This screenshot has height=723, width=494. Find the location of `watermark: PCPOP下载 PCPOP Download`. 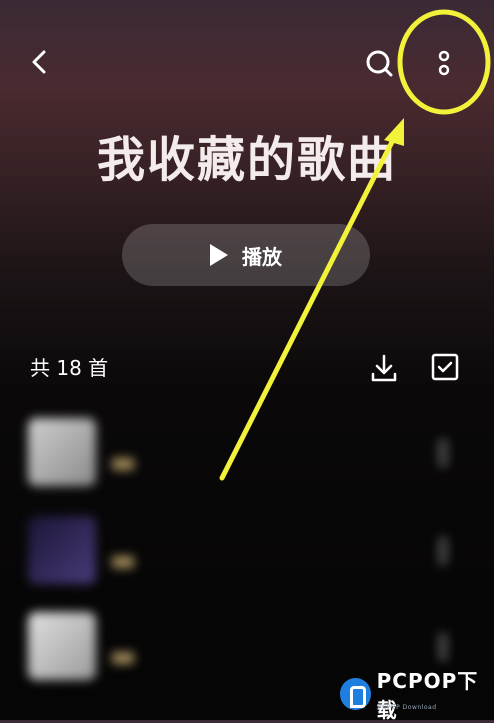

watermark: PCPOP下载 PCPOP Download is located at coordinates (417, 695).